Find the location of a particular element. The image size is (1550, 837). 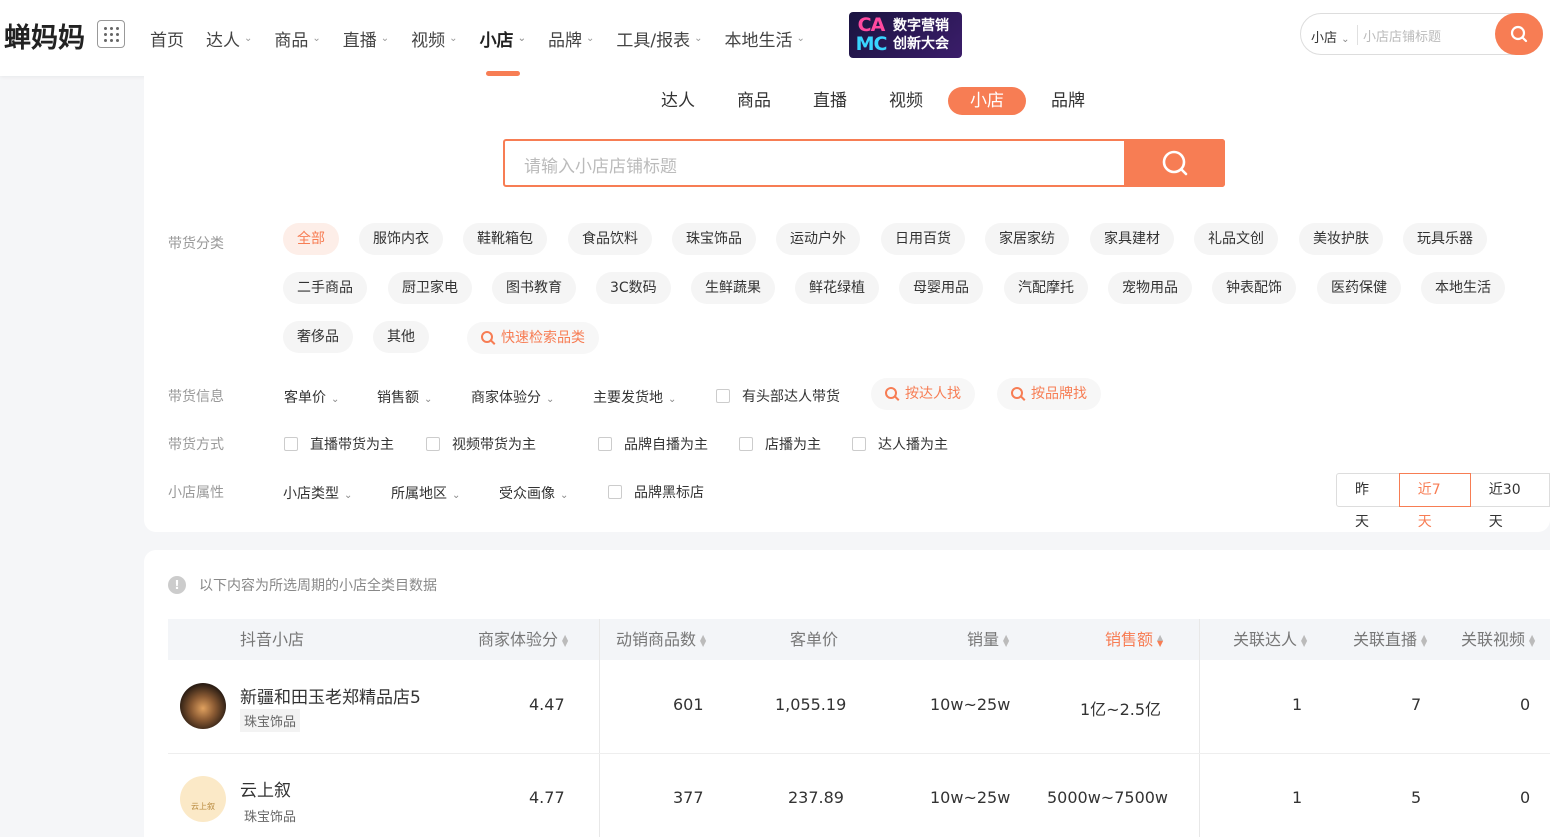

sales-dropdown: 销售额 ⌄ is located at coordinates (404, 397).